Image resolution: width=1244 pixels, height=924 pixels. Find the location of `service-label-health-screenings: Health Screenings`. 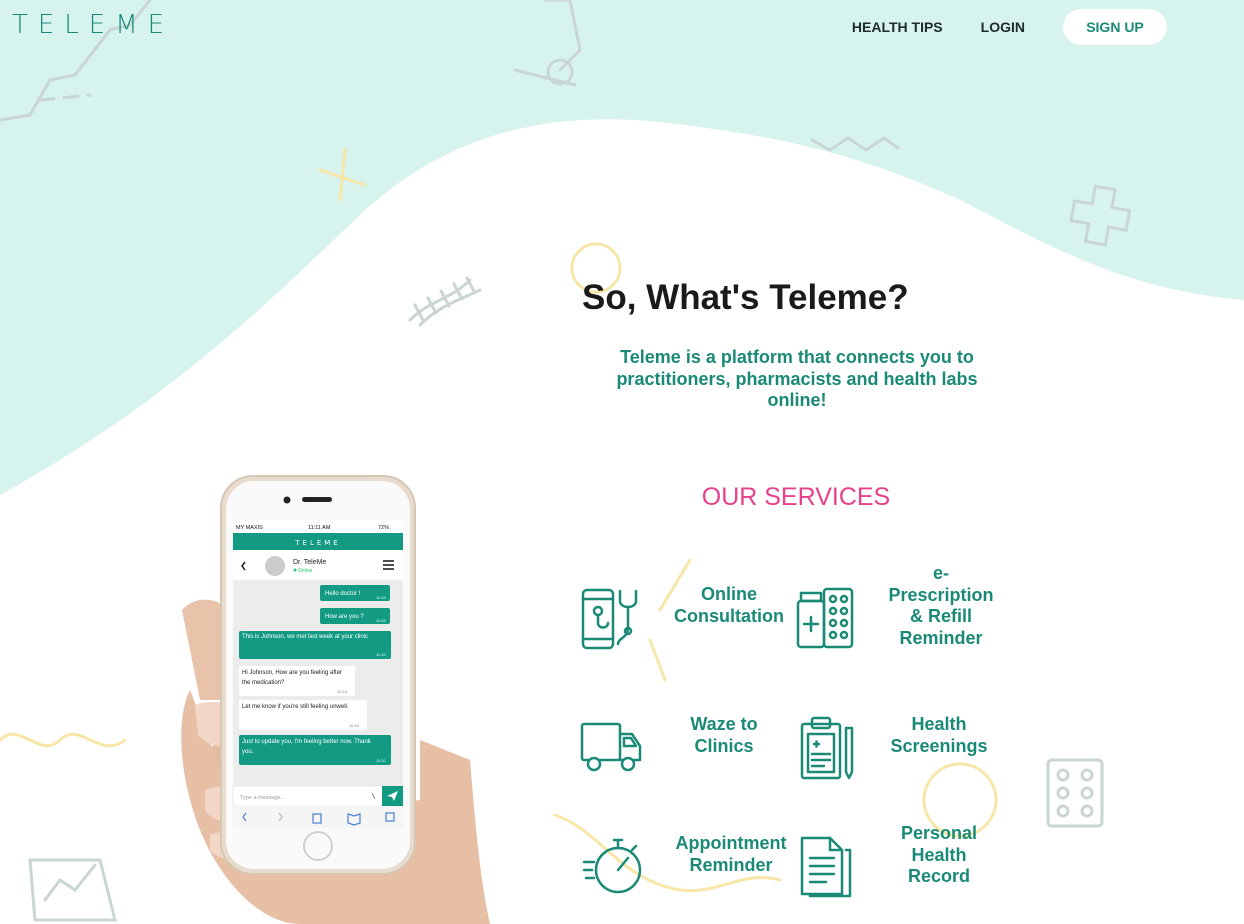

service-label-health-screenings: Health Screenings is located at coordinates (939, 735).